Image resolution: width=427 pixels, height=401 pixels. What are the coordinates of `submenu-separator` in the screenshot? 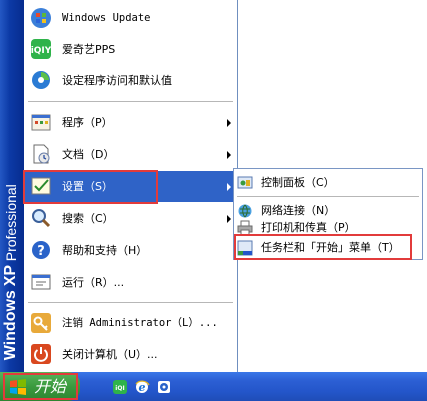 It's located at (328, 196).